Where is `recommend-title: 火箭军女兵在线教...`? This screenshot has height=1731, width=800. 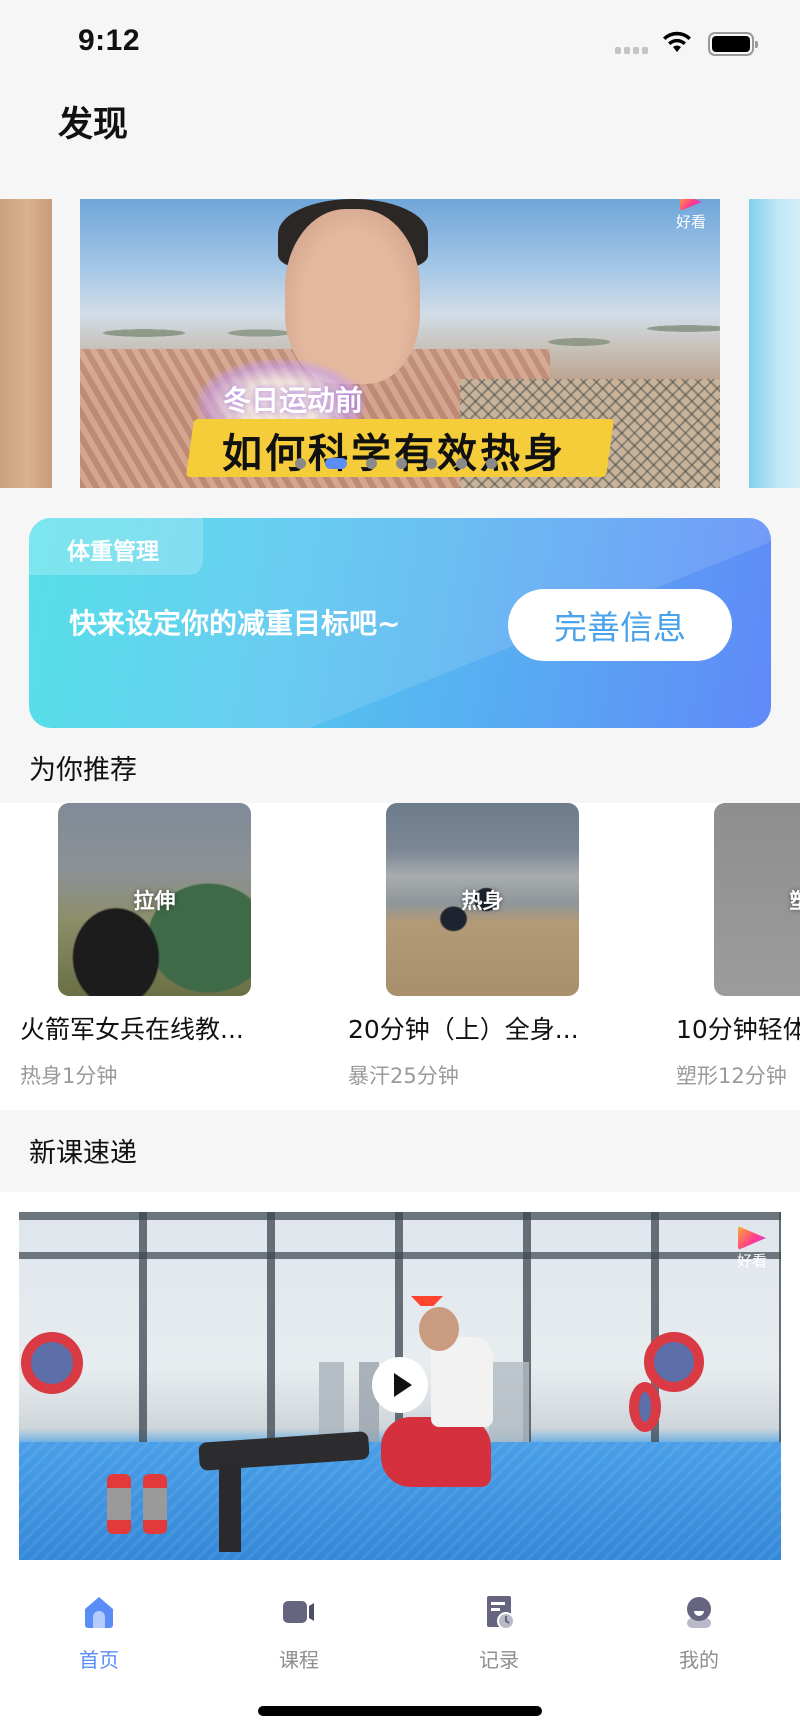 recommend-title: 火箭军女兵在线教... is located at coordinates (132, 1029).